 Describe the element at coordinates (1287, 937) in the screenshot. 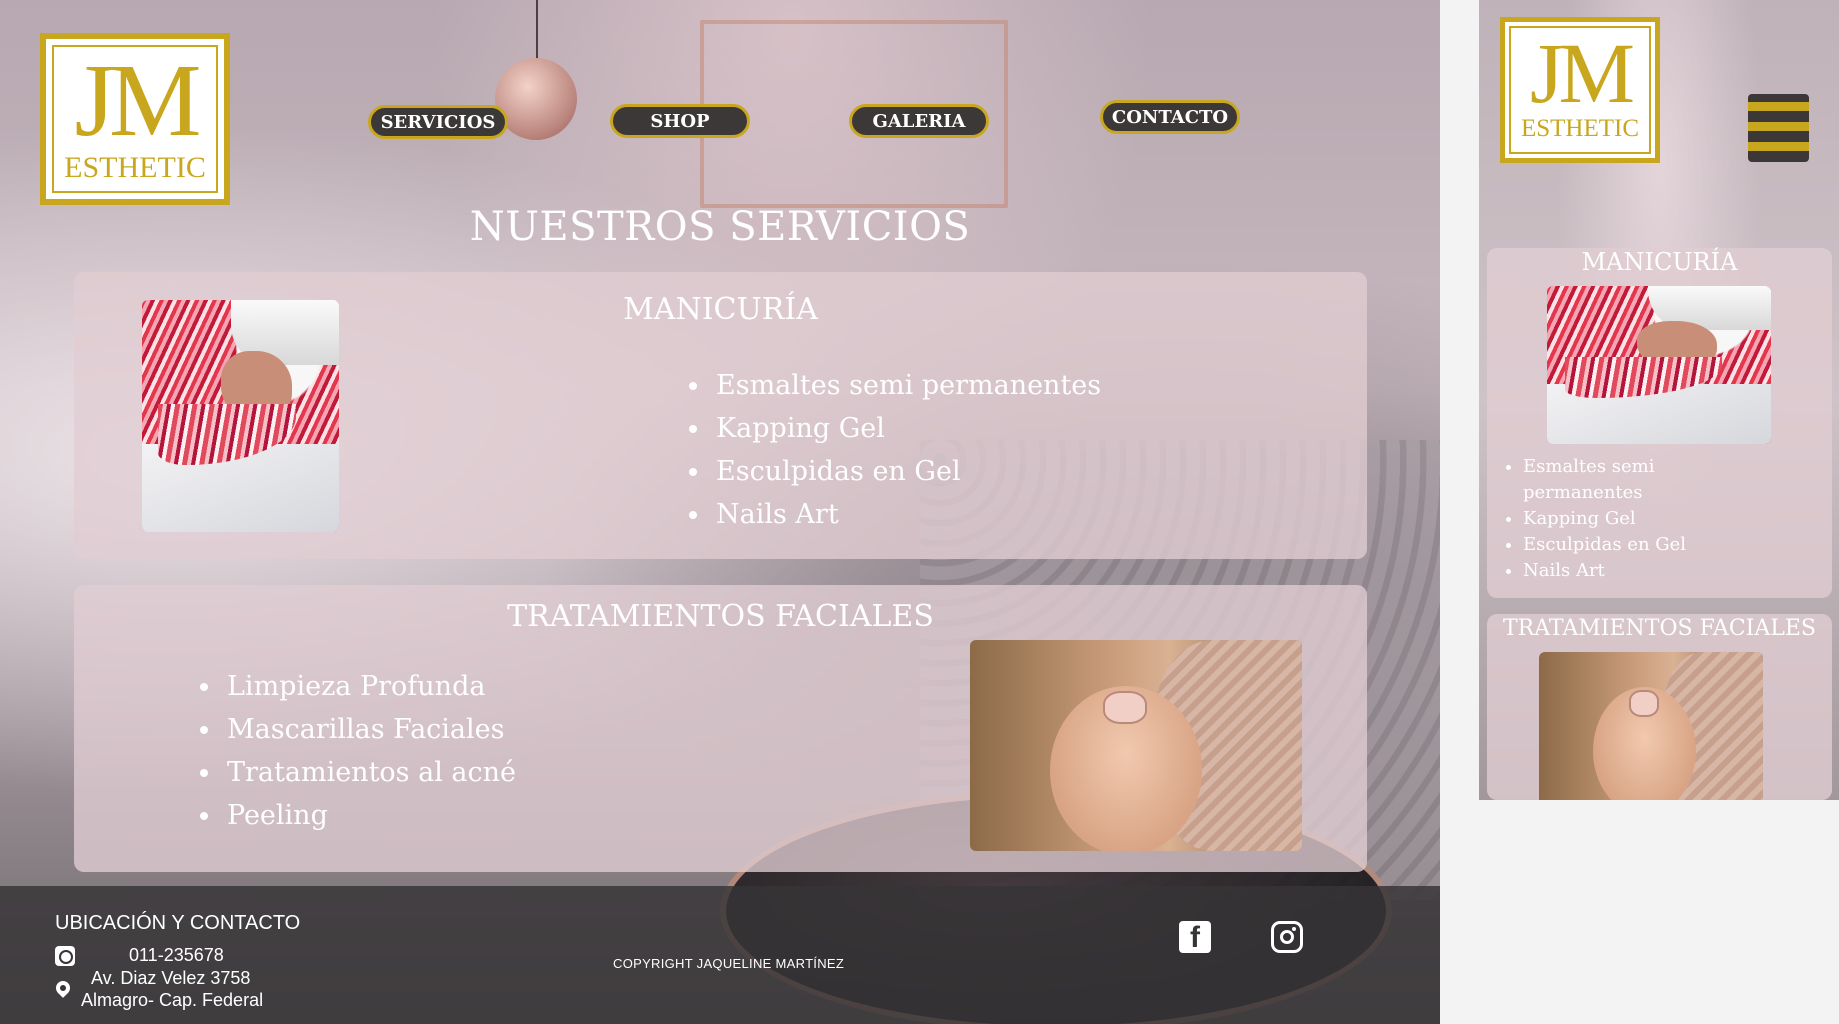

I see `instagram-icon` at that location.